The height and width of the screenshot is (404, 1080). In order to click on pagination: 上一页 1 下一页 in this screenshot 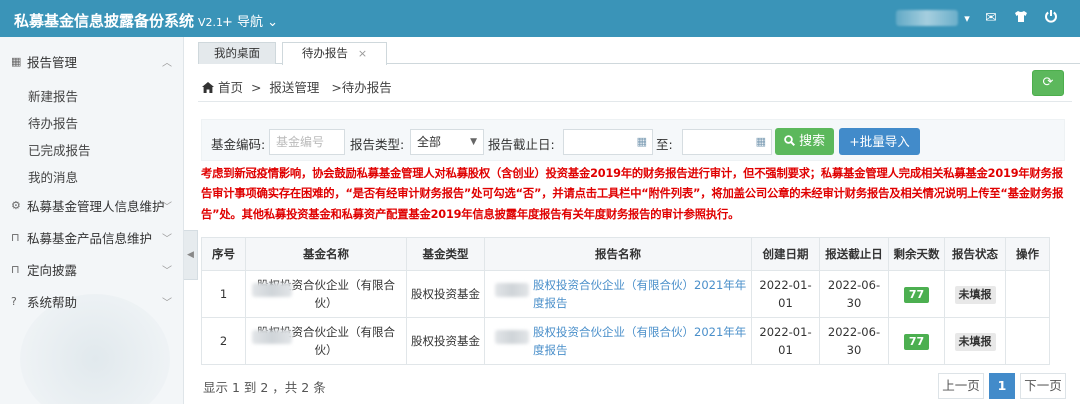, I will do `click(999, 386)`.